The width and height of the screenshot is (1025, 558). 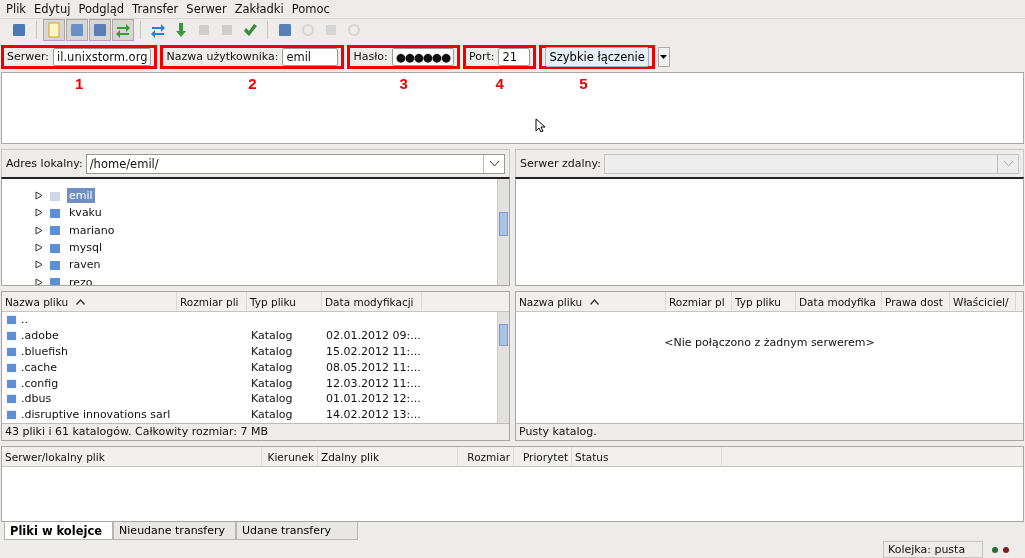 I want to click on file-name: .cache, so click(x=39, y=367).